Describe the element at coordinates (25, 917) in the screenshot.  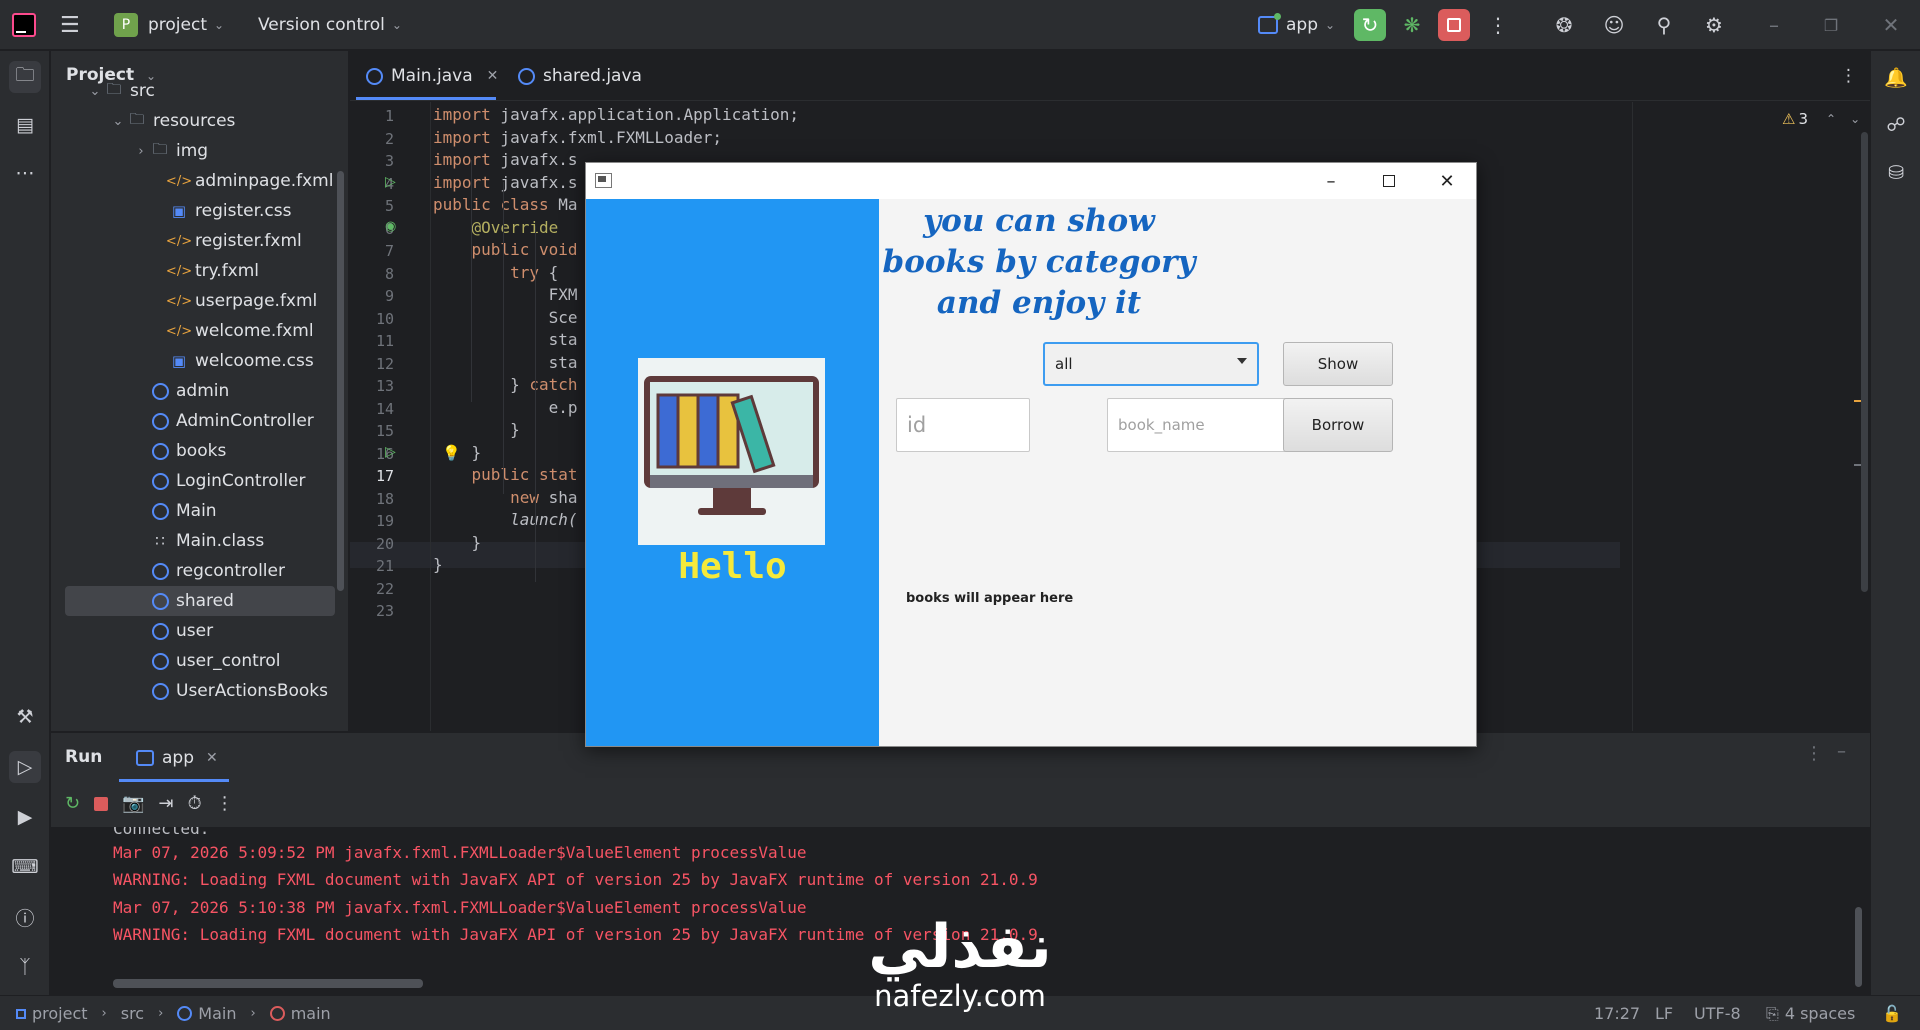
I see `problems-icon: ⓘ` at that location.